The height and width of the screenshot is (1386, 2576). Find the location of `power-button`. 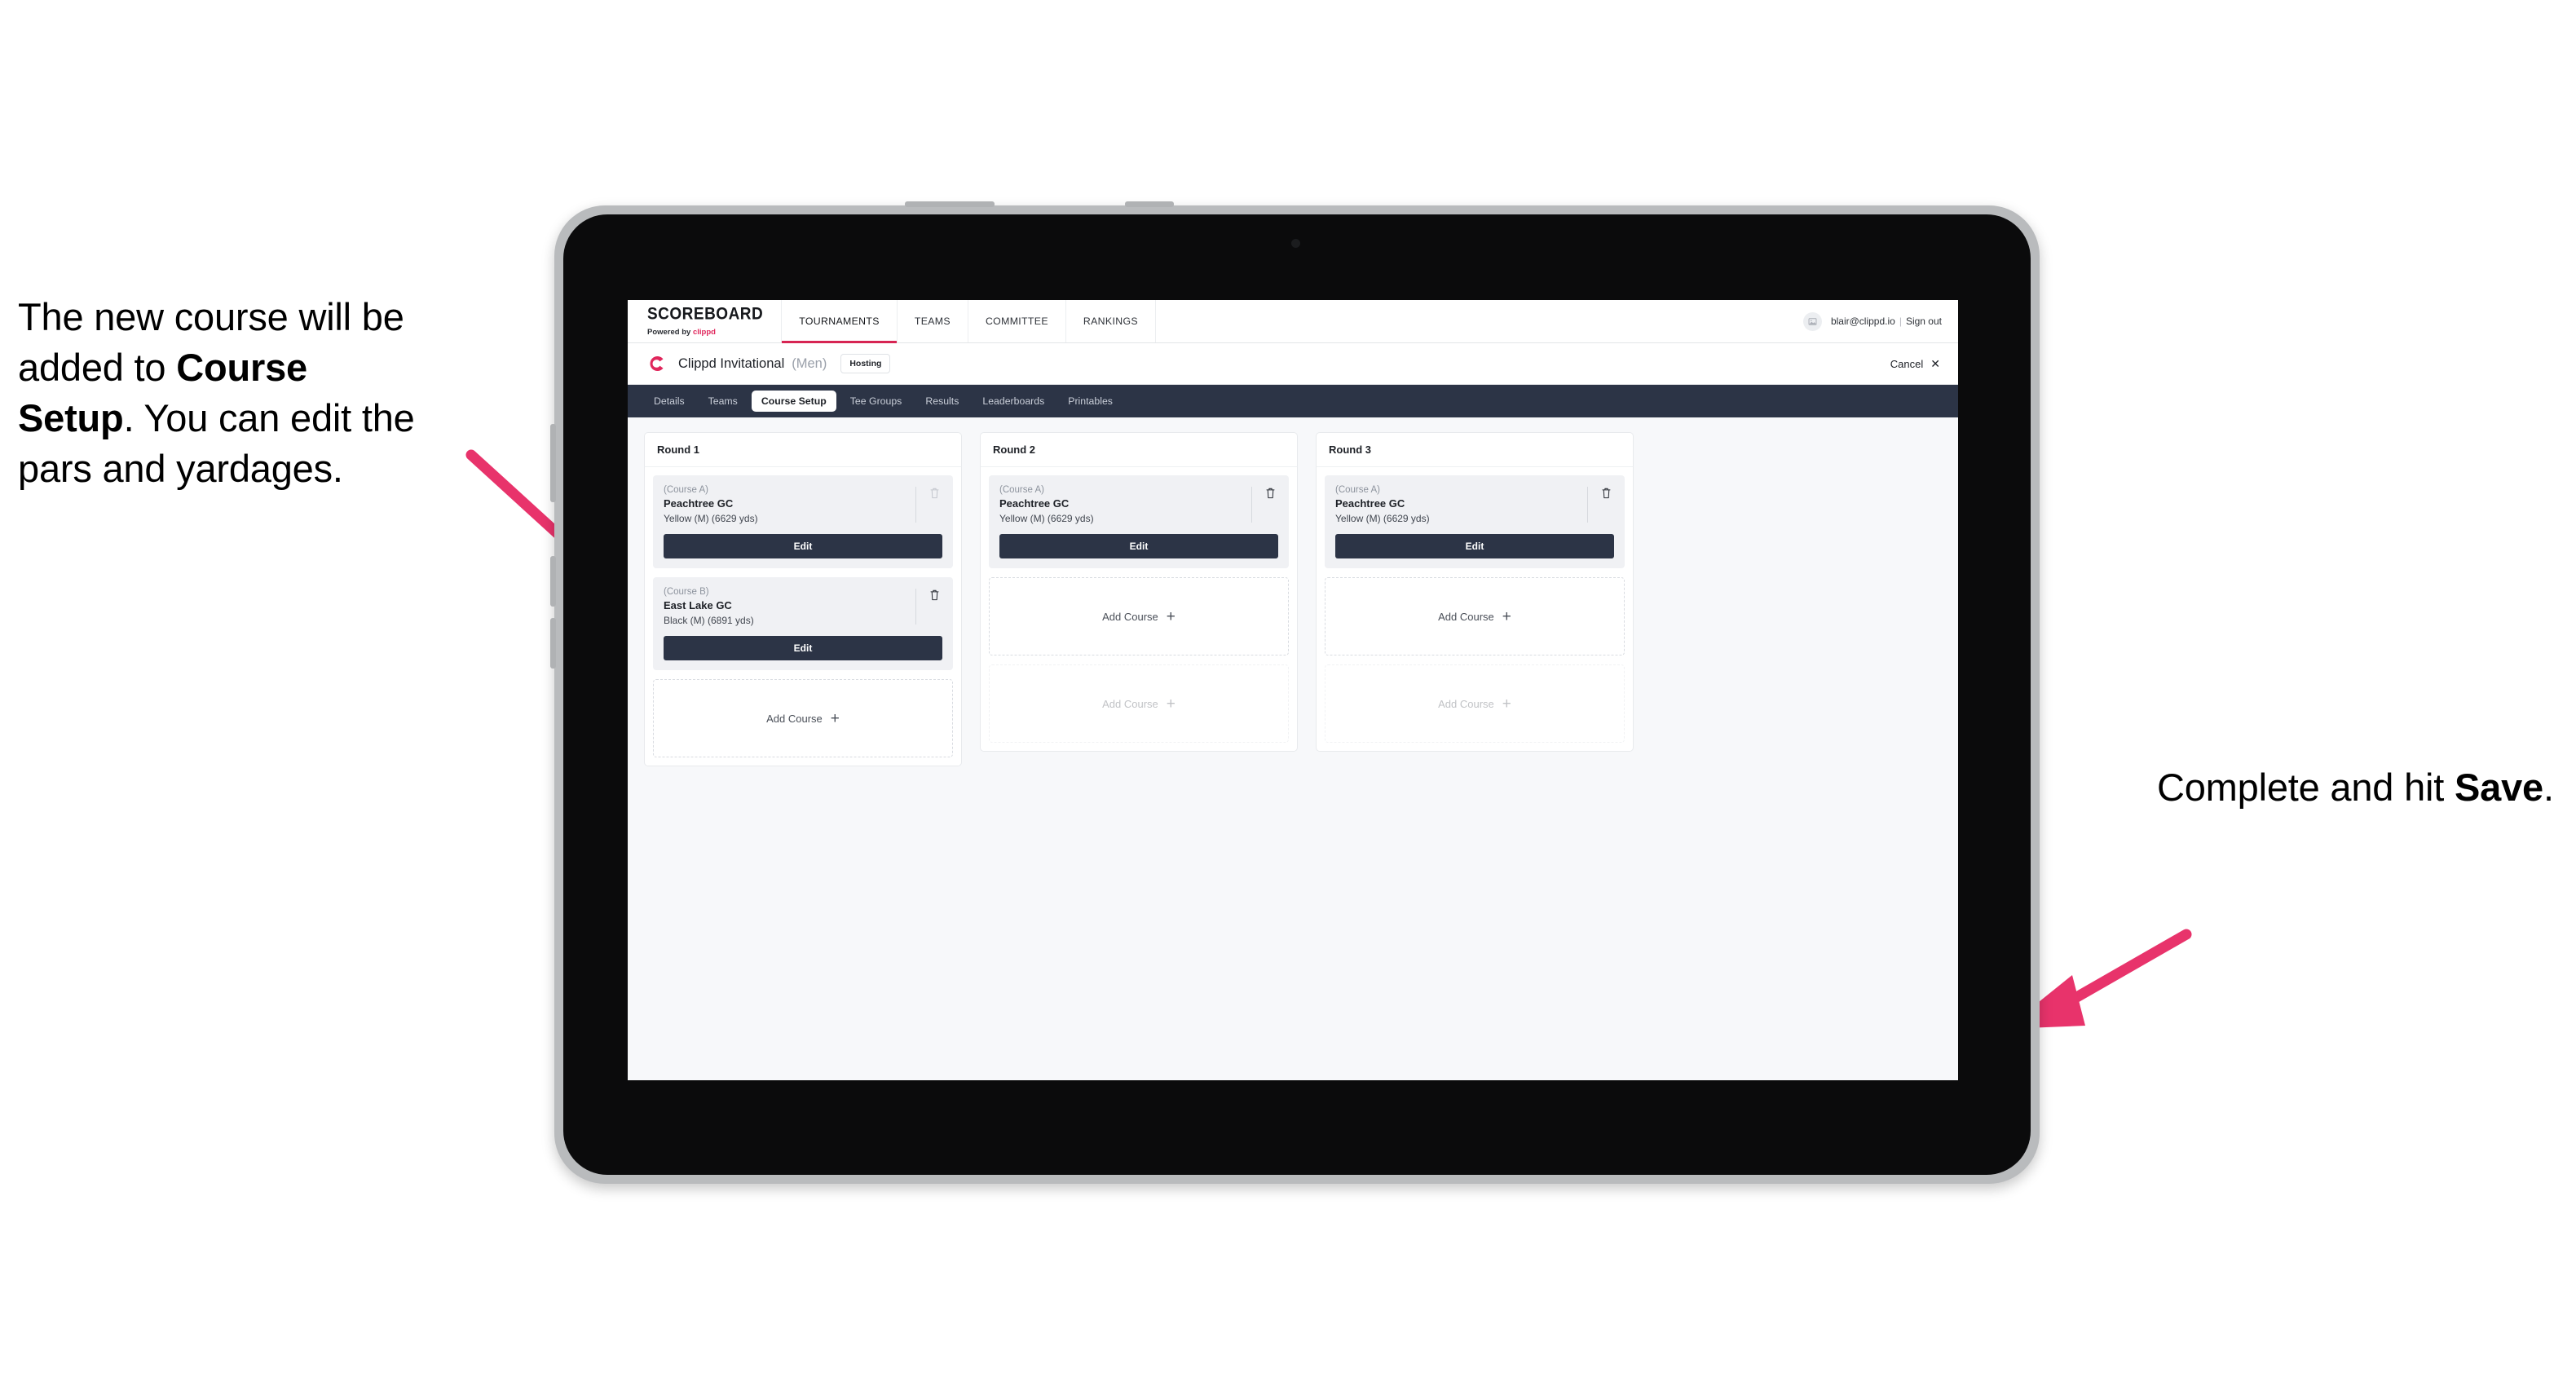

power-button is located at coordinates (553, 463).